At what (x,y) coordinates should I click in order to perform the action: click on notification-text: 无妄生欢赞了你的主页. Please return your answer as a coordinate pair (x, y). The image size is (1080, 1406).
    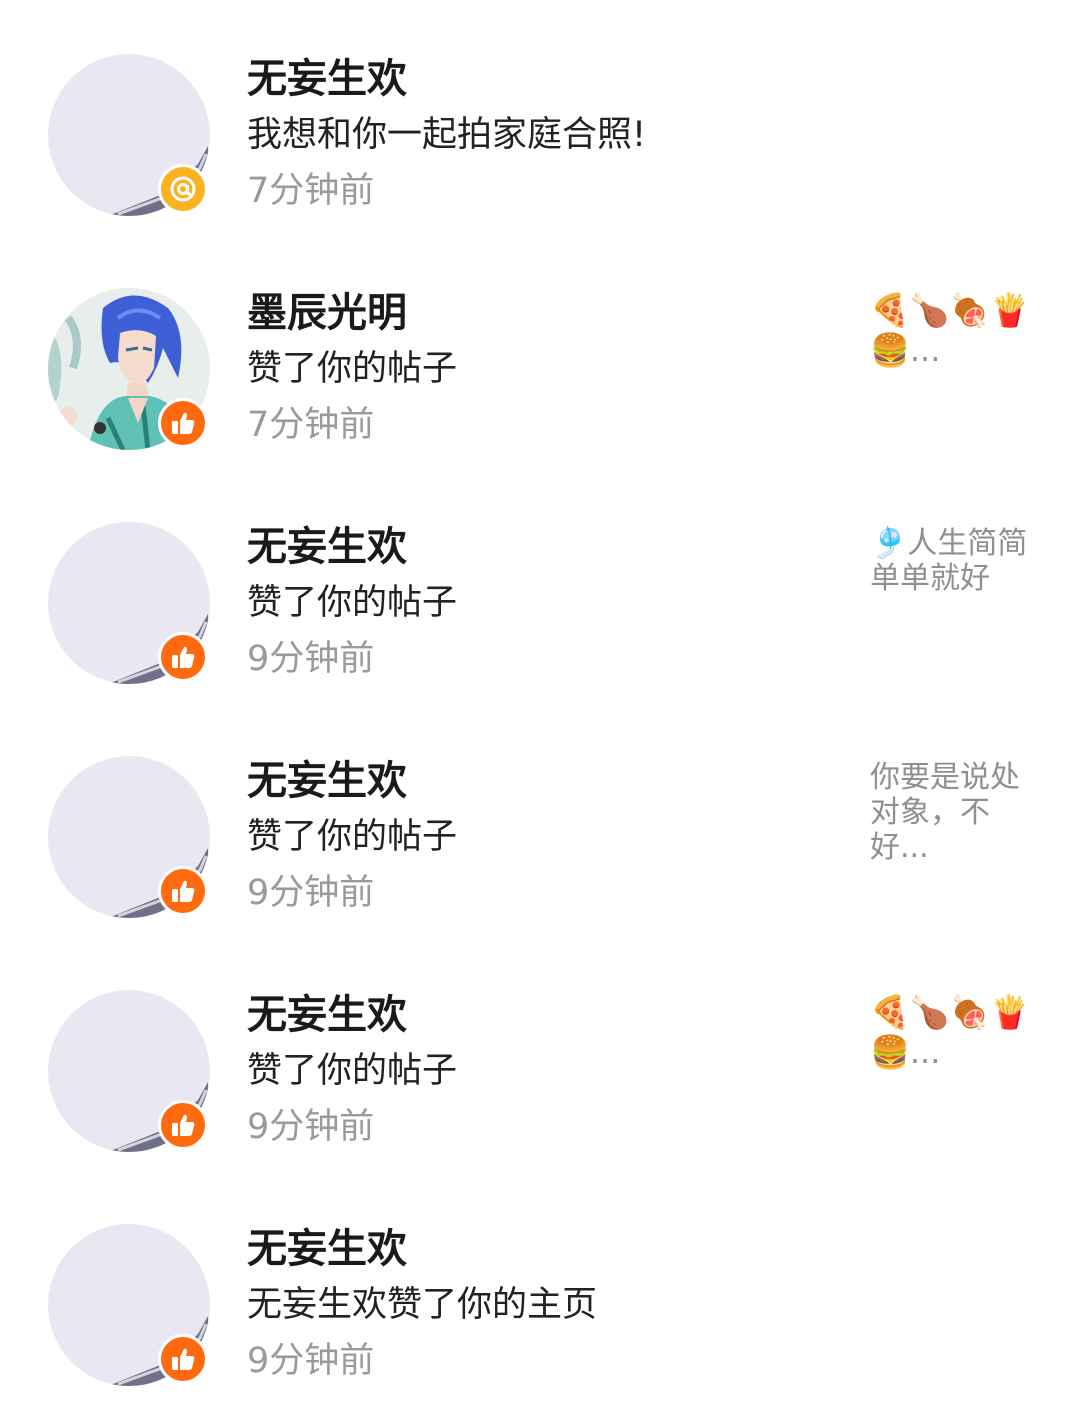
    Looking at the image, I should click on (422, 1305).